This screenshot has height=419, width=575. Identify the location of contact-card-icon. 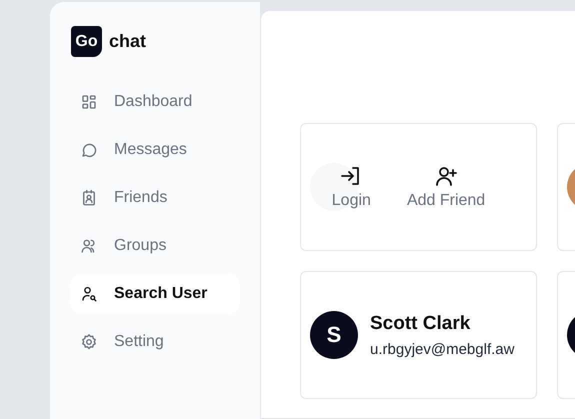
(89, 198).